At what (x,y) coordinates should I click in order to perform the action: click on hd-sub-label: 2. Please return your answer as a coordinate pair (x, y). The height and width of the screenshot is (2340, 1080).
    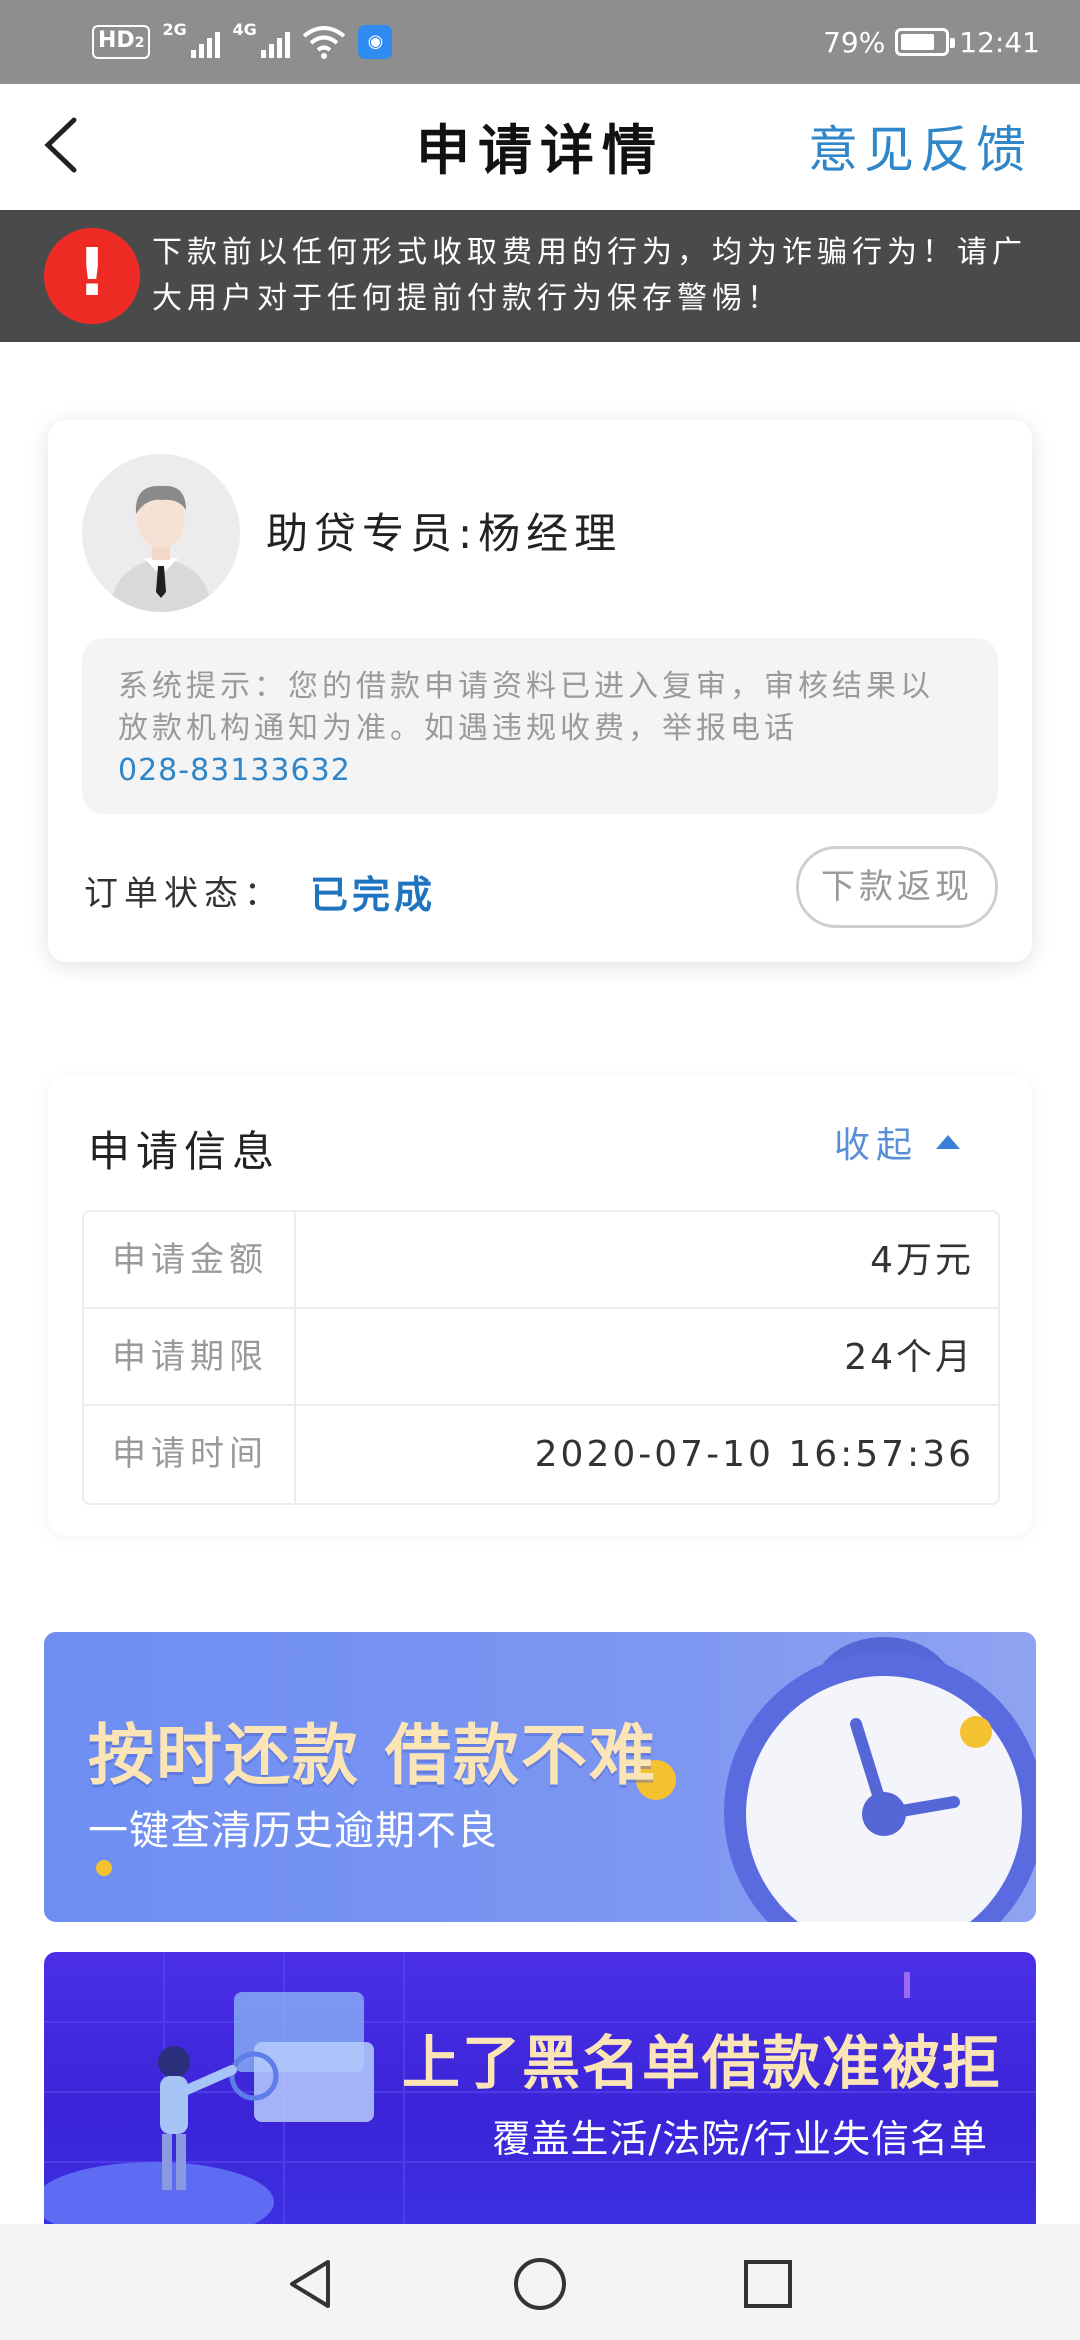
    Looking at the image, I should click on (139, 43).